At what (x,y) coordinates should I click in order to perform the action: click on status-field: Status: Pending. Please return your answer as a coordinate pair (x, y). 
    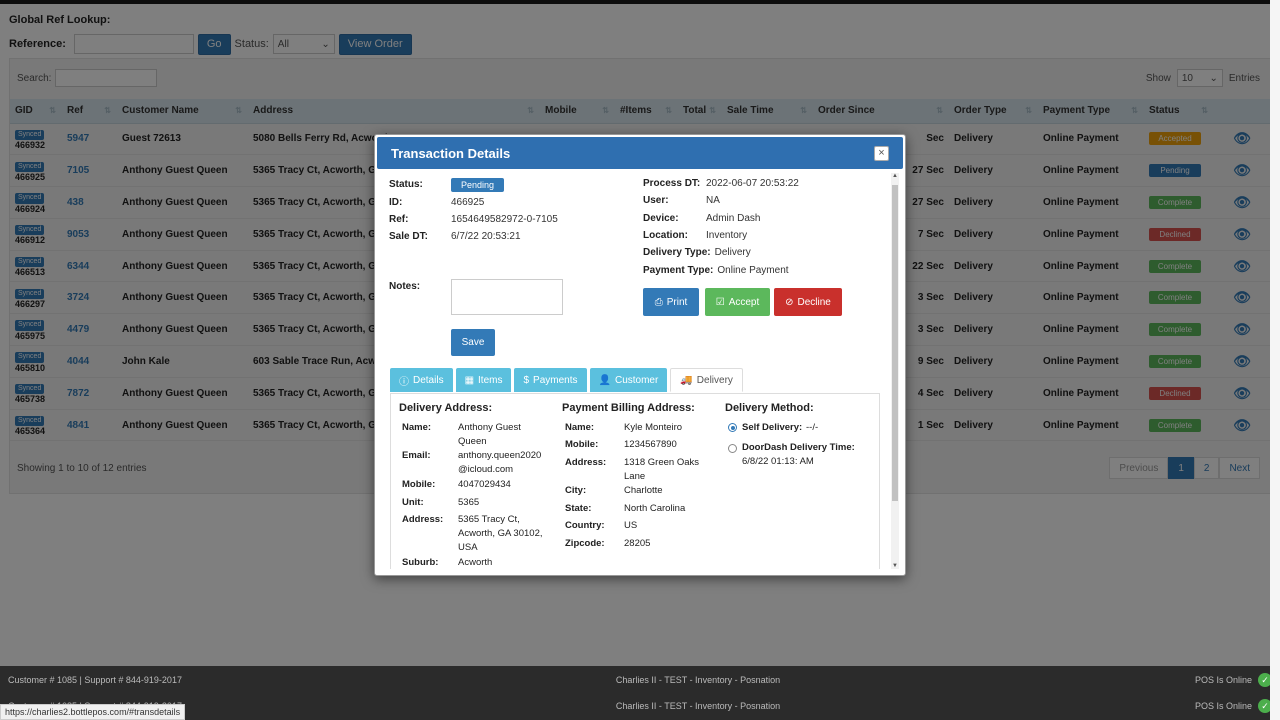
    Looking at the image, I should click on (447, 185).